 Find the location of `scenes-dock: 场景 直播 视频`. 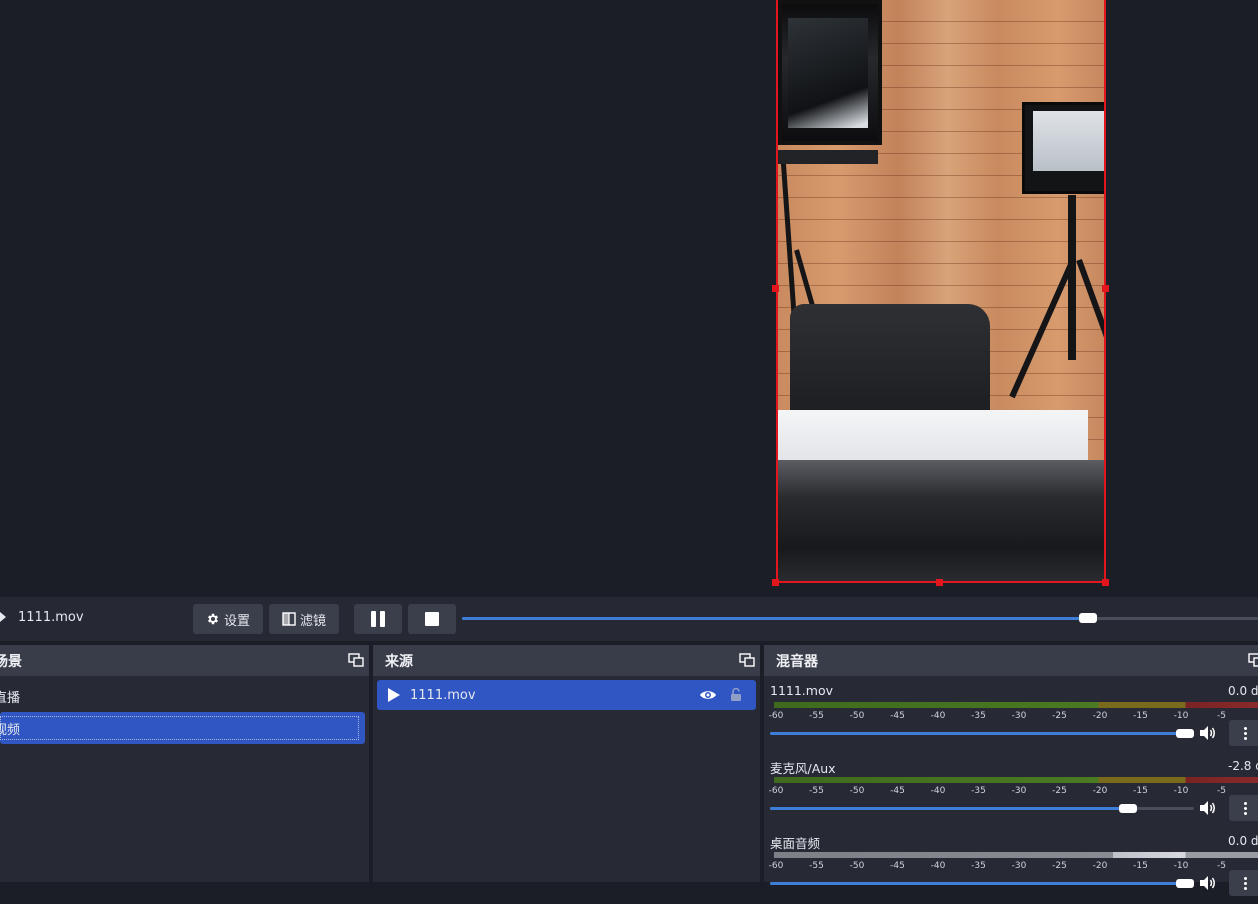

scenes-dock: 场景 直播 视频 is located at coordinates (184, 763).